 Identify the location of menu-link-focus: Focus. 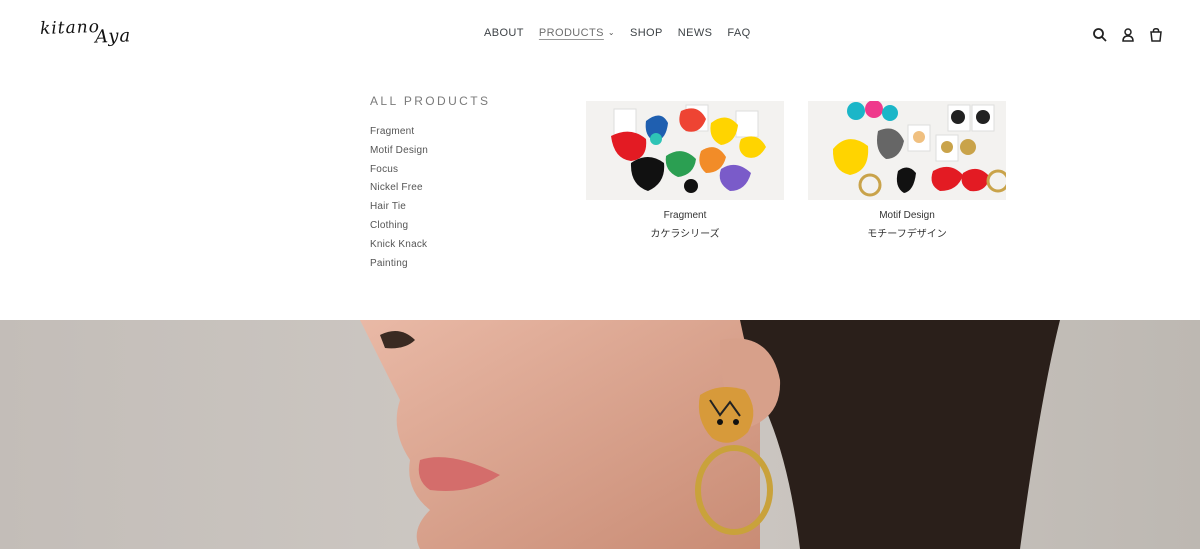
(399, 173).